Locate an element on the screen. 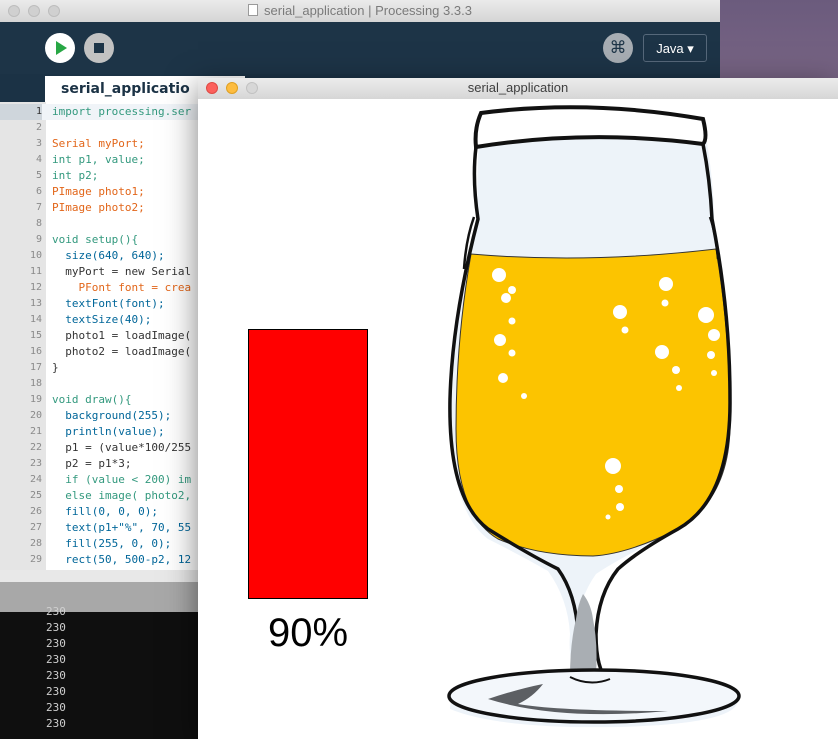  code-text: myPort = new Serial is located at coordinates (122, 271).